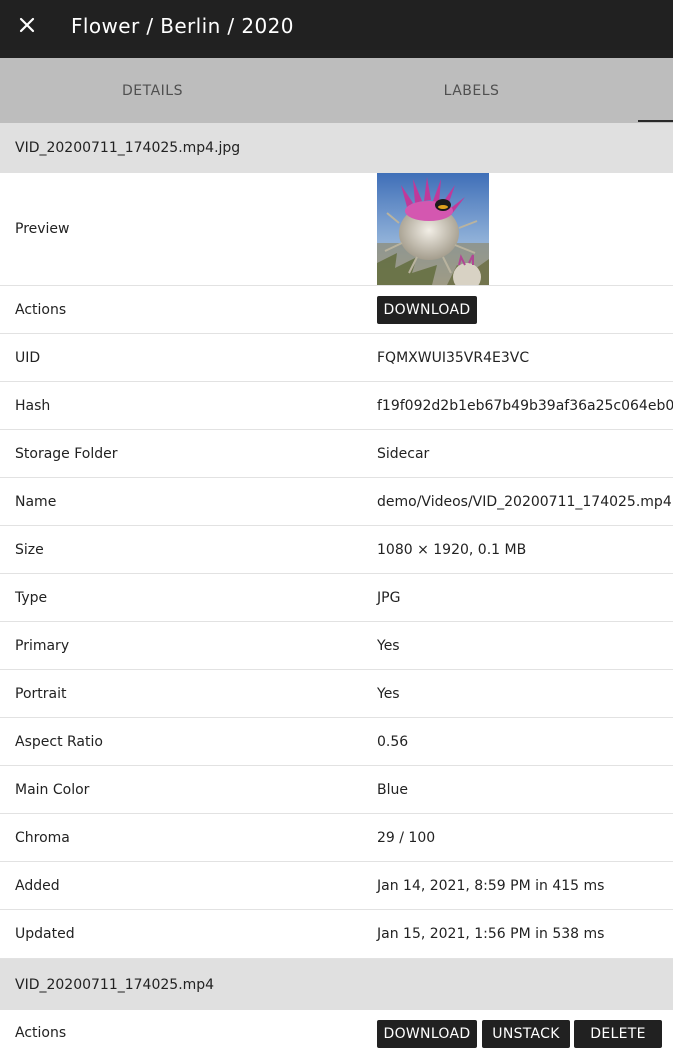 The height and width of the screenshot is (1056, 673). I want to click on storage-folder-value: Sidecar, so click(403, 453).